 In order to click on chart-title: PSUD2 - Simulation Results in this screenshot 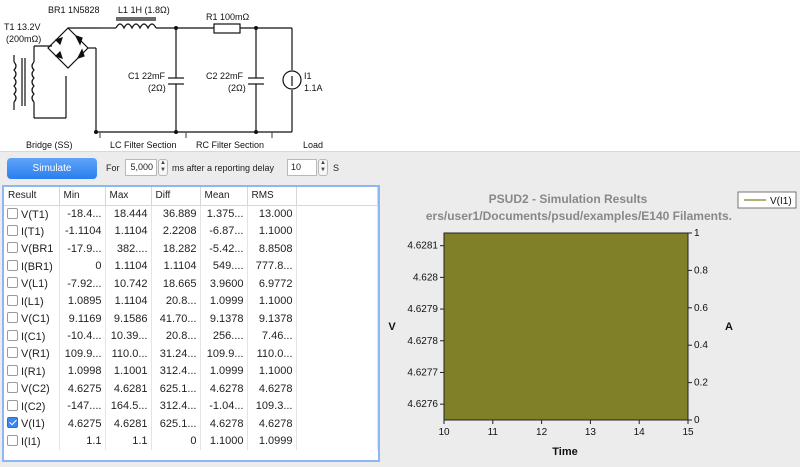, I will do `click(568, 199)`.